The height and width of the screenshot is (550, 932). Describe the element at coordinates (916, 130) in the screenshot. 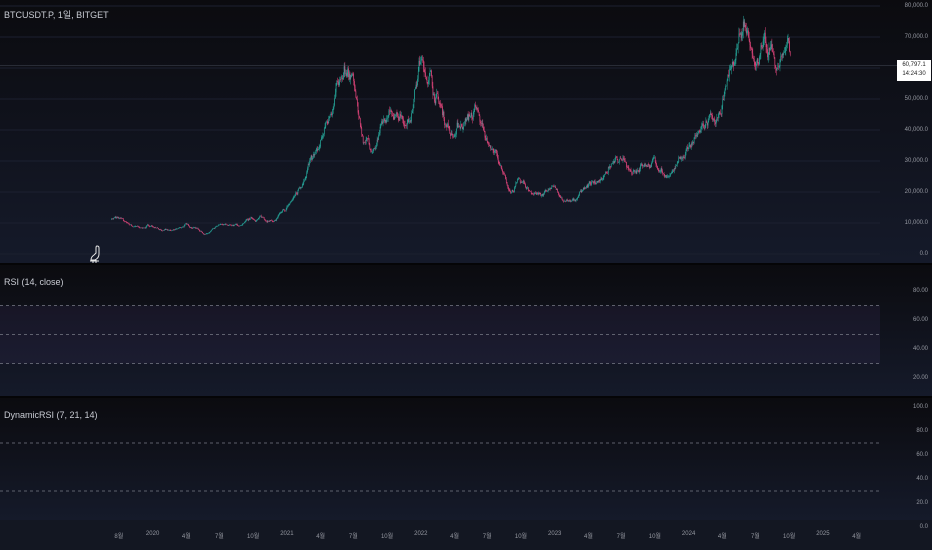

I see `price-tick-label: 40,000.0` at that location.